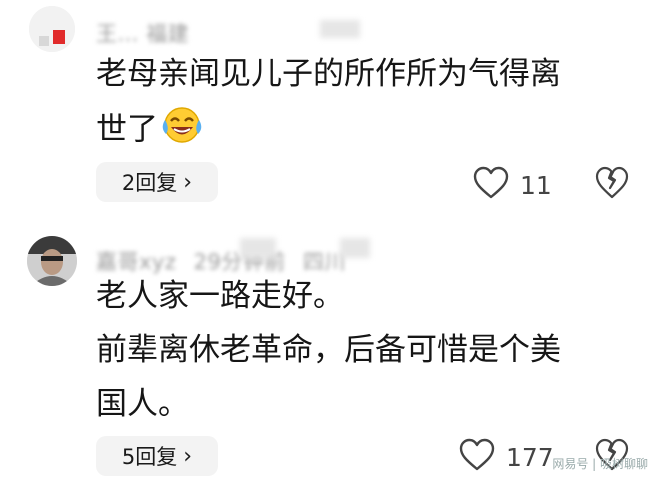 The width and height of the screenshot is (660, 482). I want to click on replies-label: 2回复, so click(149, 183).